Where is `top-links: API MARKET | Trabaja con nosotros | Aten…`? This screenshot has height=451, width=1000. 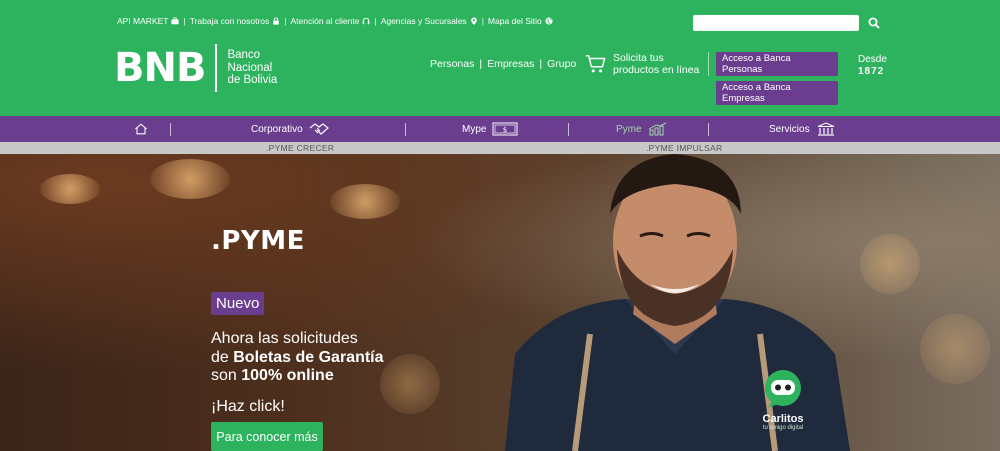 top-links: API MARKET | Trabaja con nosotros | Aten… is located at coordinates (335, 21).